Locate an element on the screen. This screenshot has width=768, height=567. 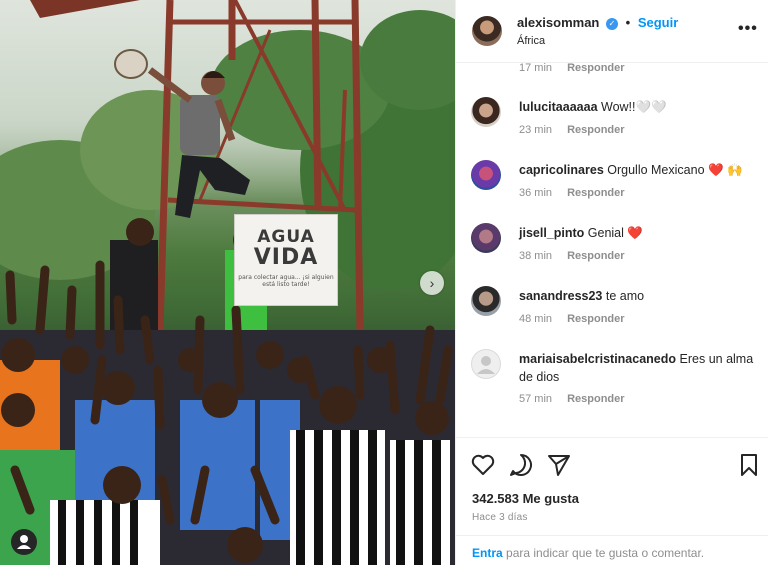
comment-meta: 36 min Responder is located at coordinates (572, 193).